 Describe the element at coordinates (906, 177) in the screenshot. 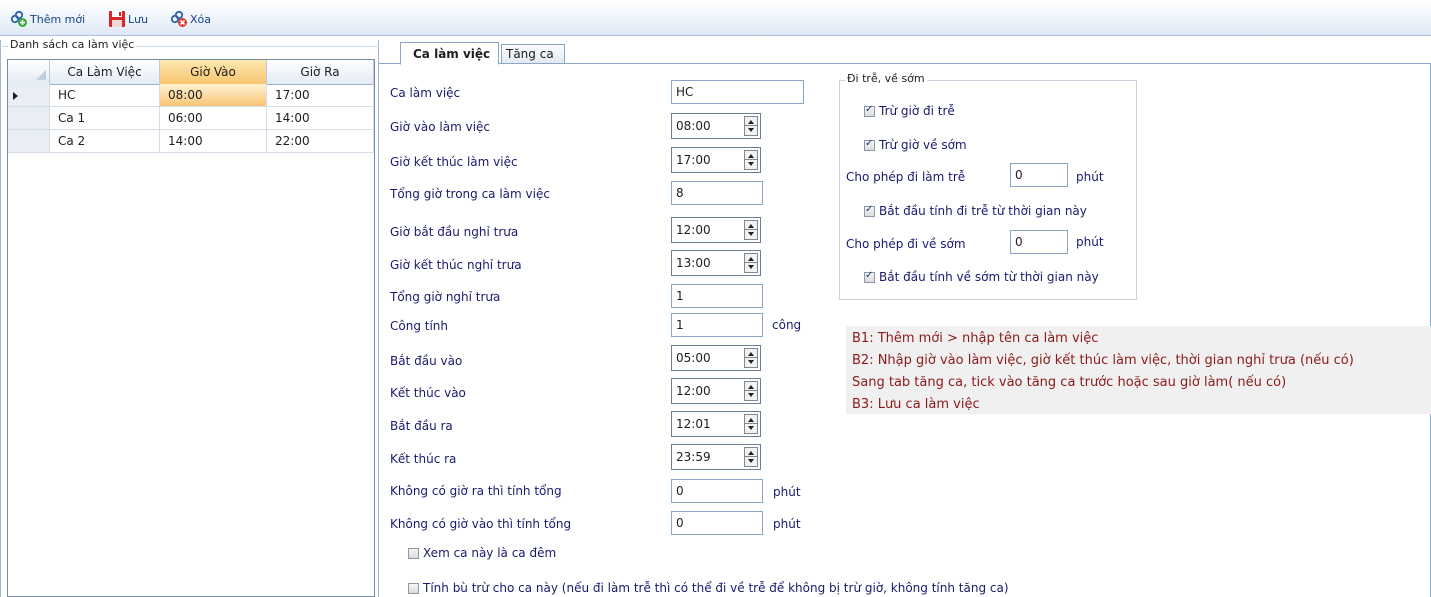

I see `allow-late-label: Cho phép đi làm trễ` at that location.